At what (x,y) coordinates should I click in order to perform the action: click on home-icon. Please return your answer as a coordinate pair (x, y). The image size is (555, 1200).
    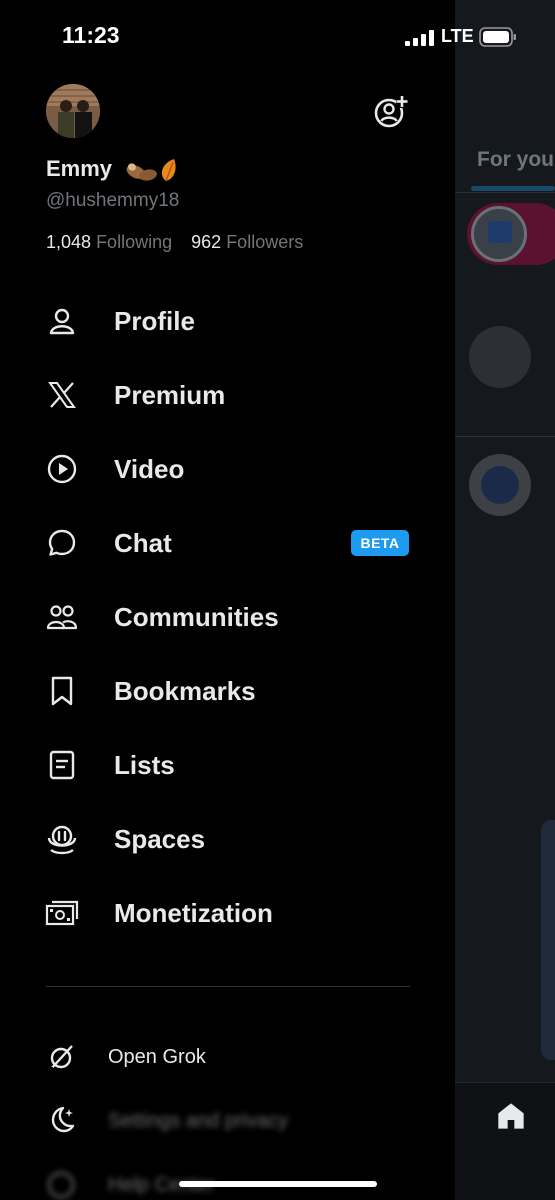
    Looking at the image, I should click on (511, 1116).